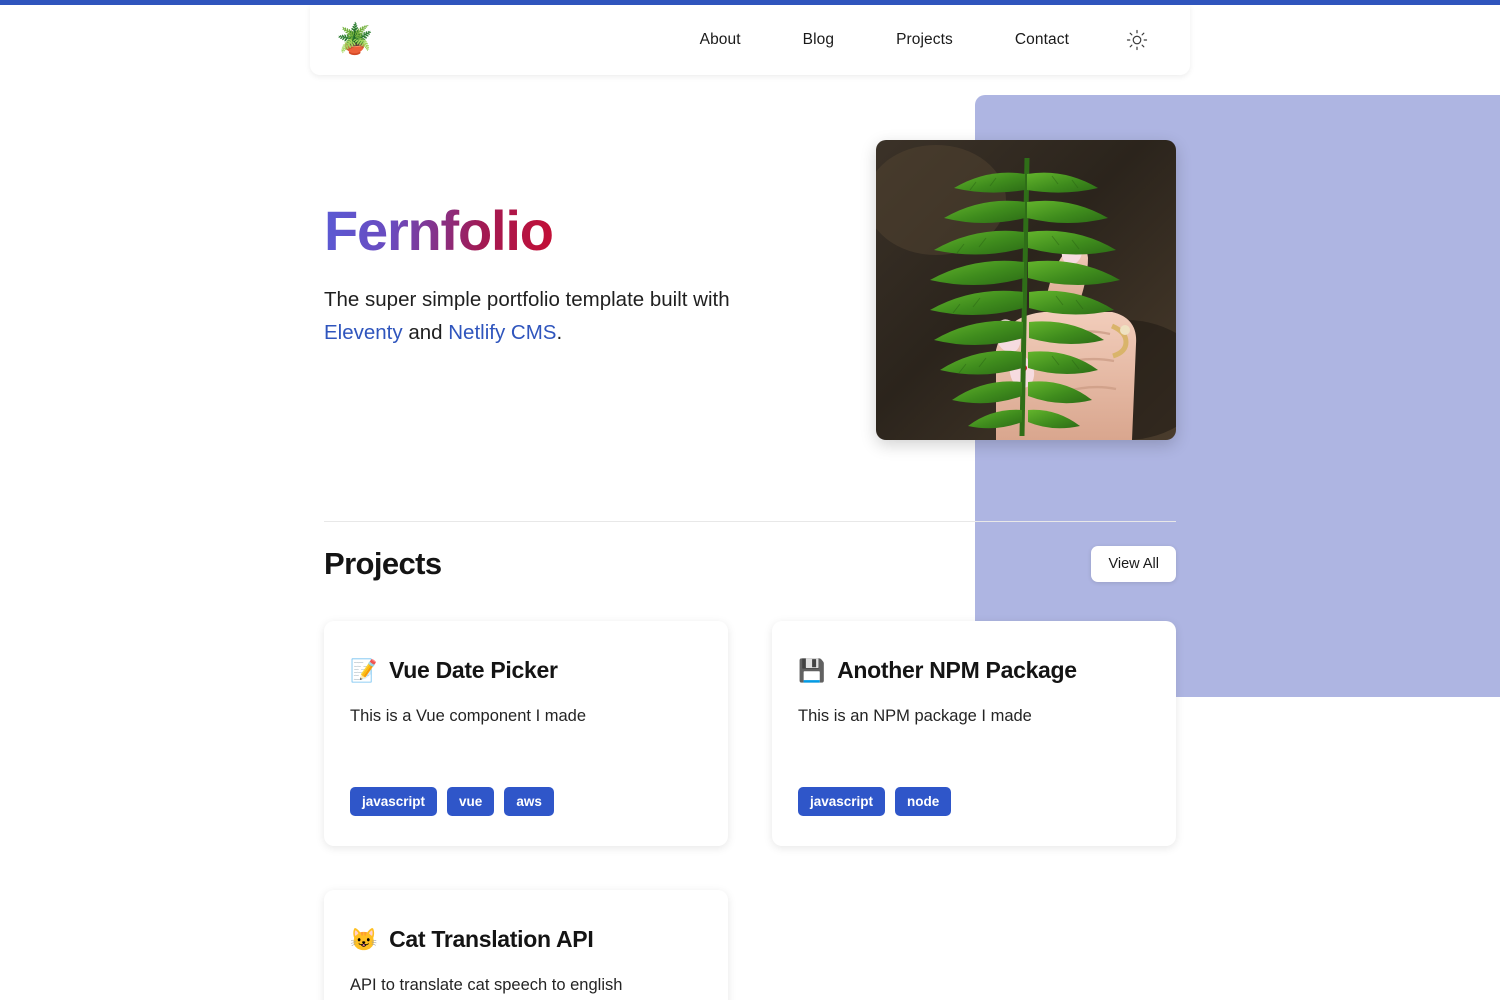 This screenshot has width=1500, height=1000. I want to click on project-card-title-row: 📝 Vue Date Picker, so click(526, 670).